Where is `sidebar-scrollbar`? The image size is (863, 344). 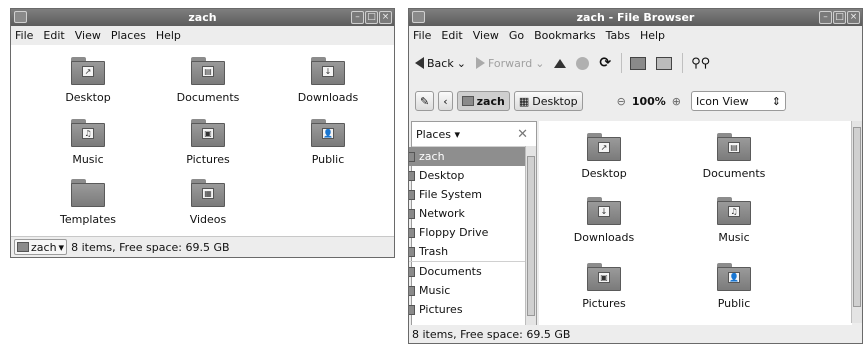
sidebar-scrollbar is located at coordinates (530, 236).